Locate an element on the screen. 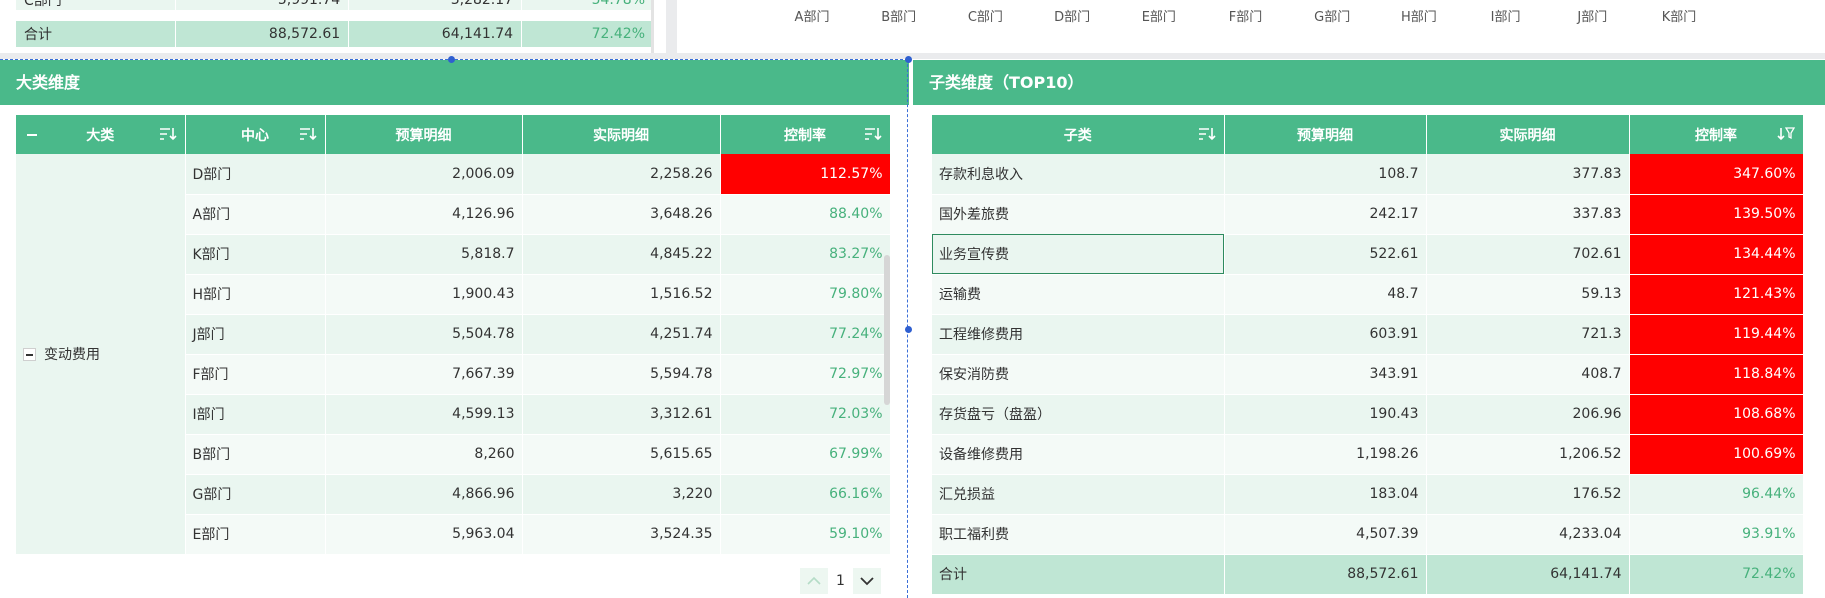 This screenshot has width=1825, height=598. prev-page-button is located at coordinates (814, 581).